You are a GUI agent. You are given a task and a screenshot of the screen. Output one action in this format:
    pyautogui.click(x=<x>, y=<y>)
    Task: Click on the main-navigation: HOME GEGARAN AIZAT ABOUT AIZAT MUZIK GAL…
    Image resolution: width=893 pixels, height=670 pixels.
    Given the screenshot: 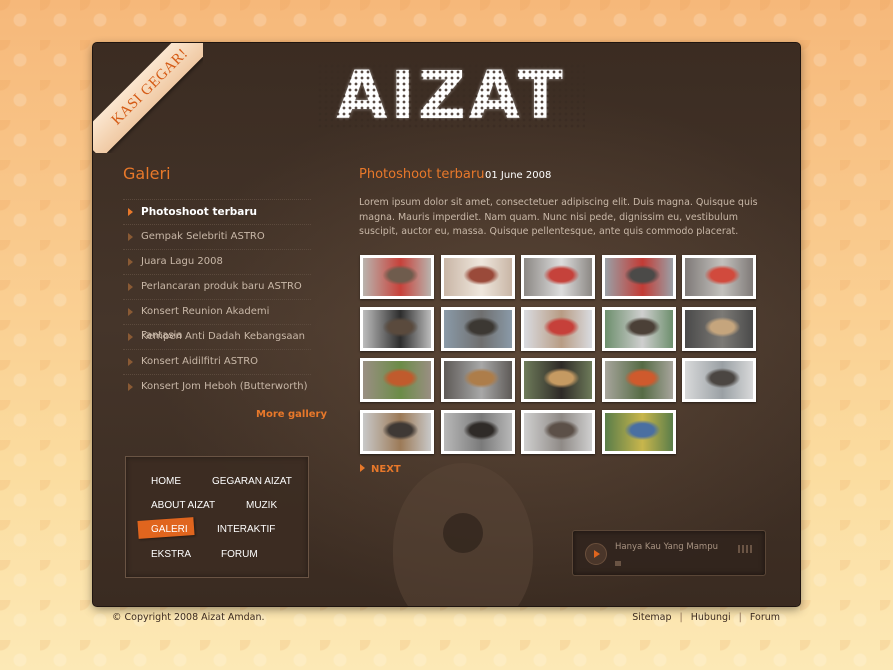 What is the action you would take?
    pyautogui.click(x=217, y=517)
    